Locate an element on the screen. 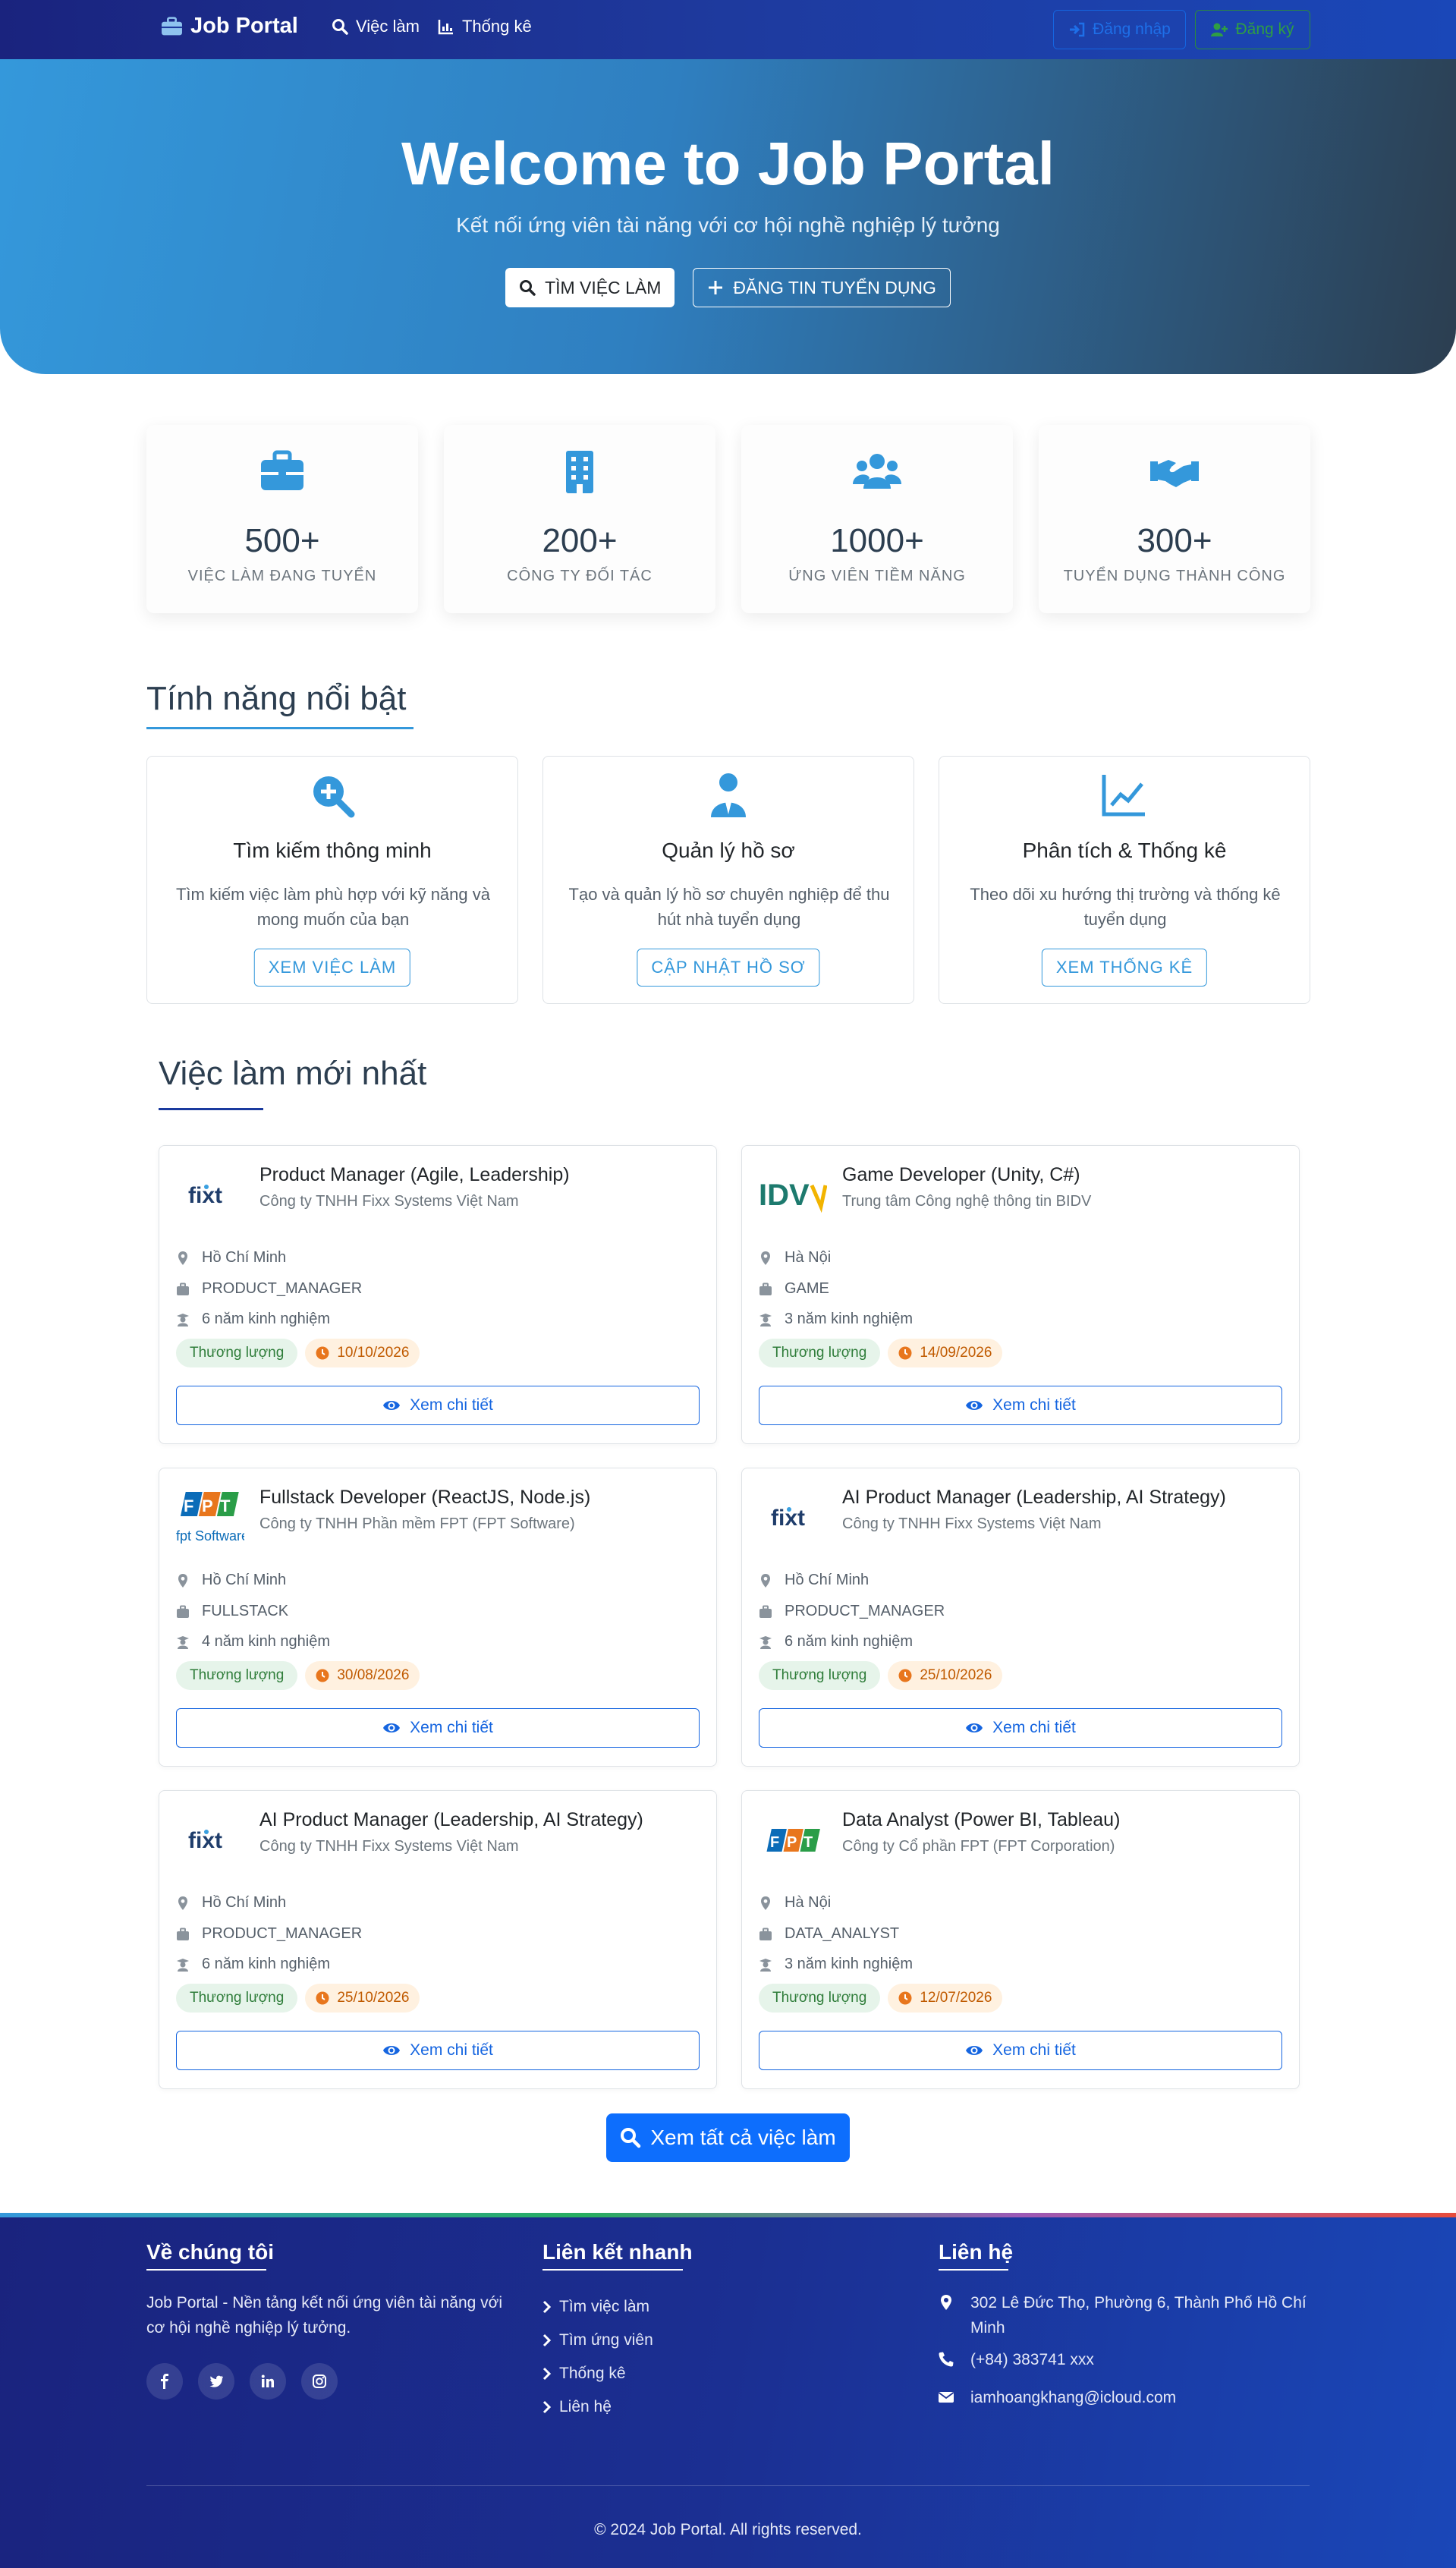  nav-jobs: Việc làm is located at coordinates (376, 26).